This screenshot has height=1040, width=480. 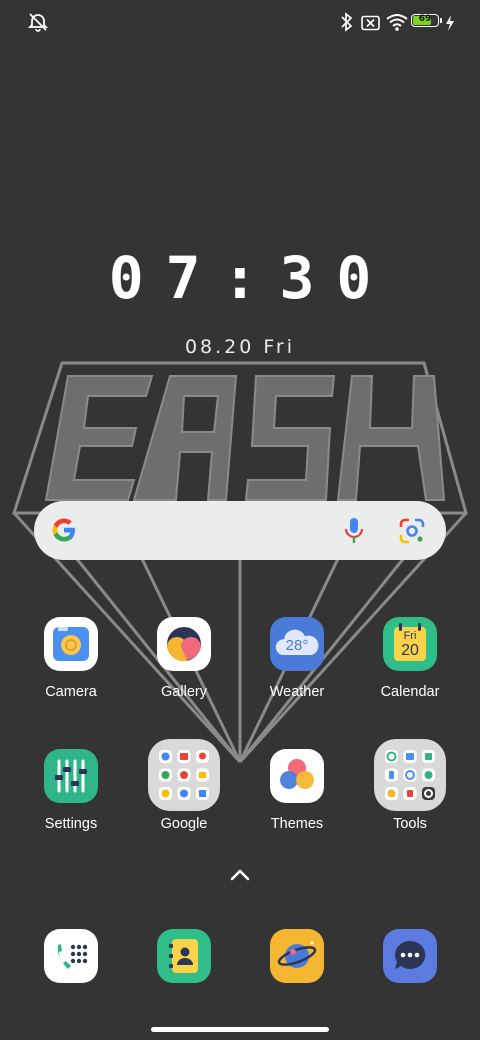 What do you see at coordinates (71, 824) in the screenshot?
I see `app-label: Settings` at bounding box center [71, 824].